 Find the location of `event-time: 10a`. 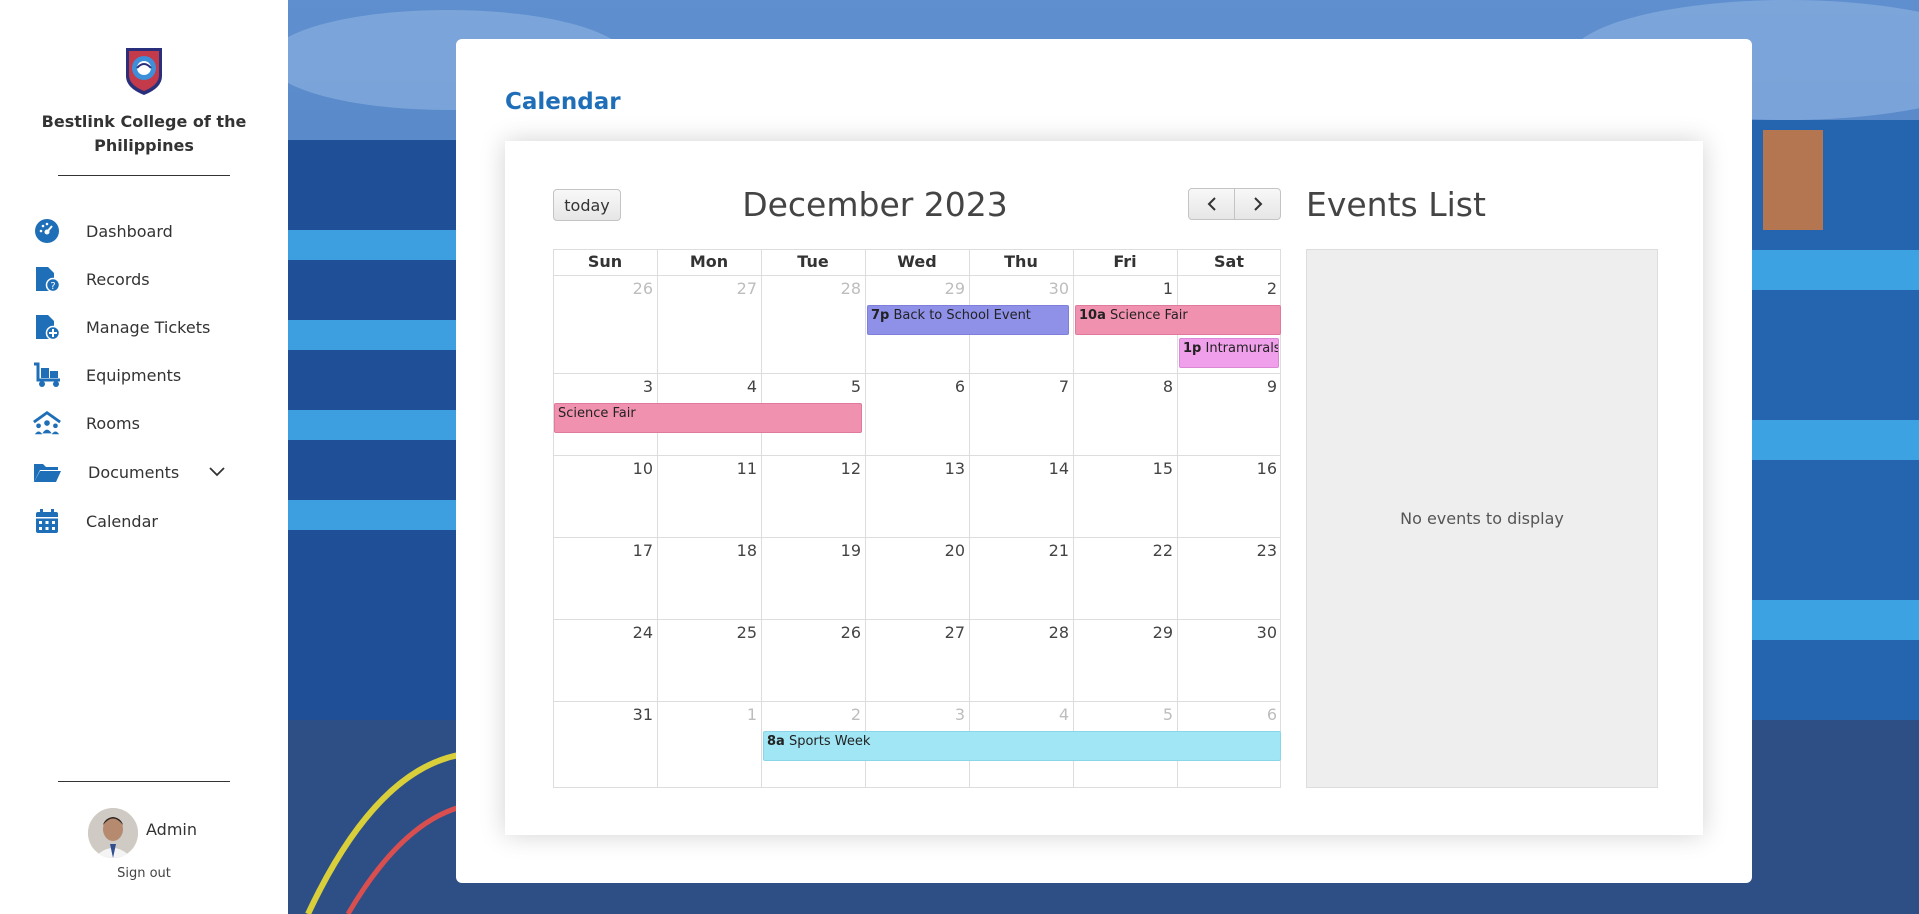

event-time: 10a is located at coordinates (1092, 315).